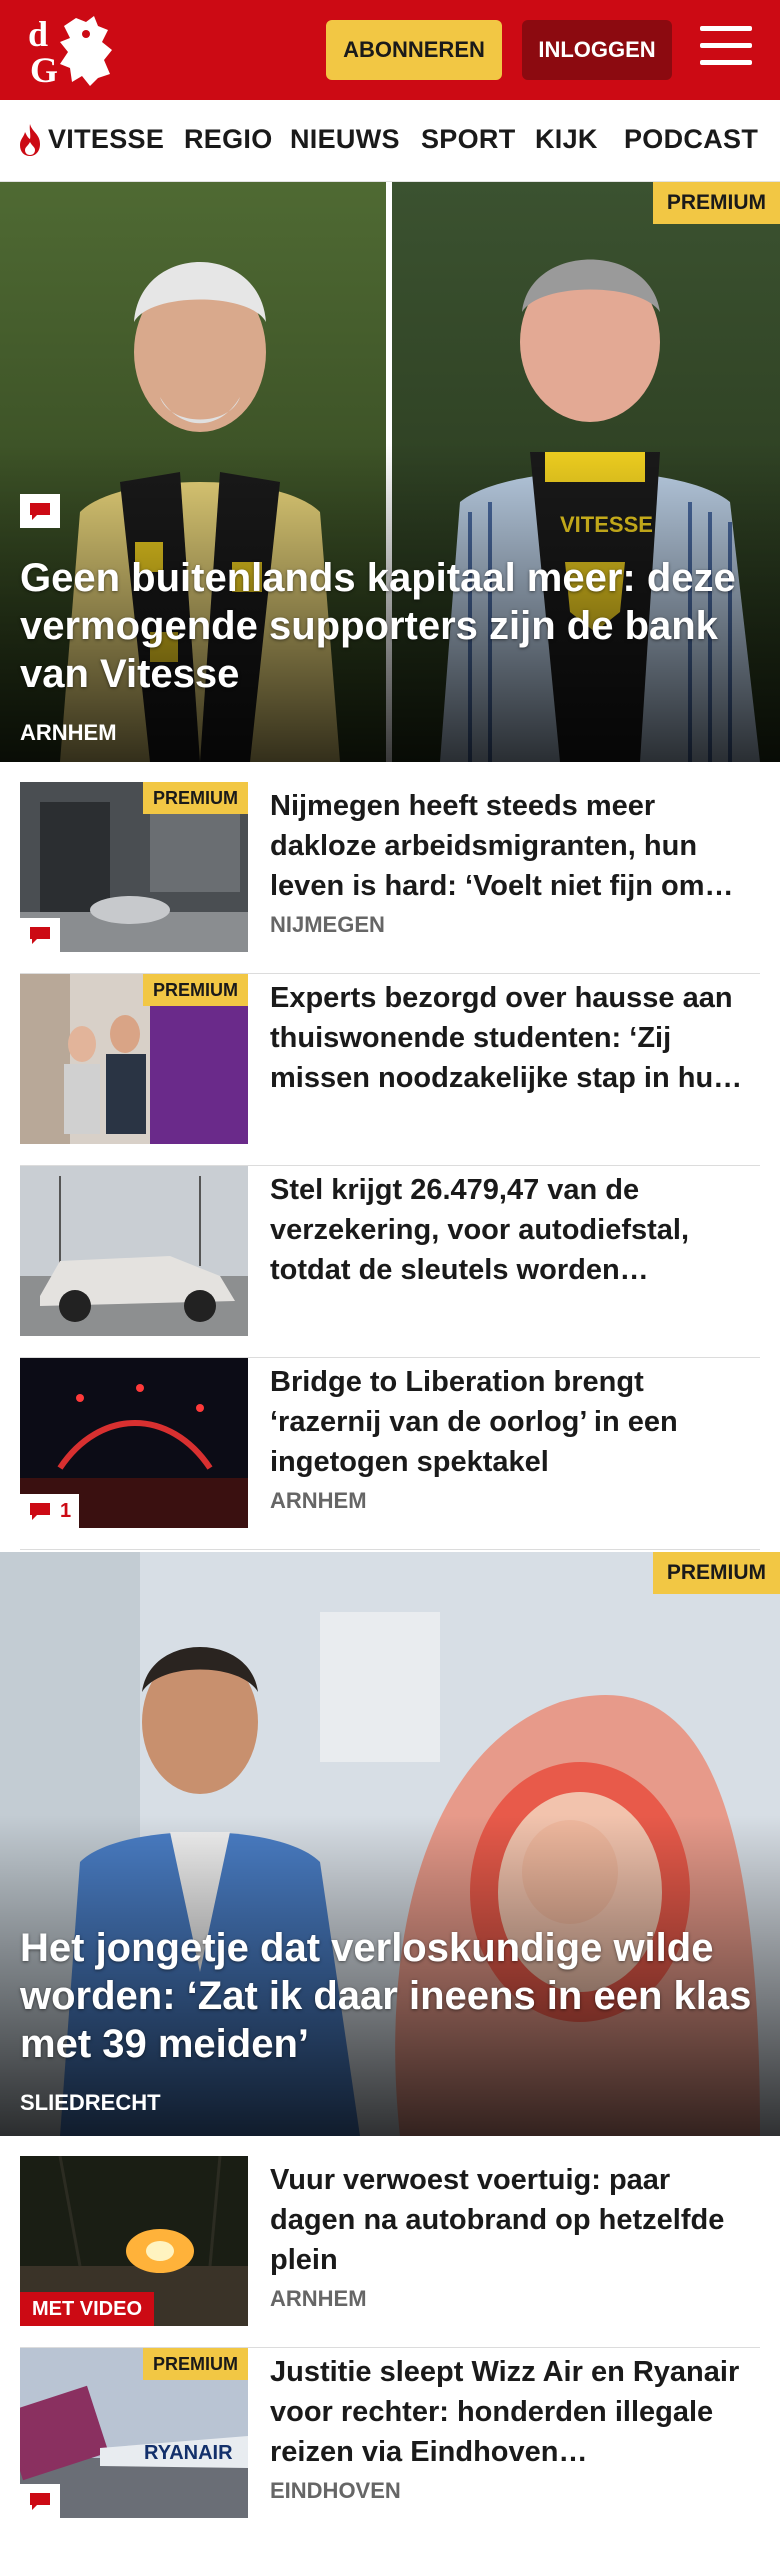  I want to click on nav-item-podcast: PODCAST, so click(691, 139).